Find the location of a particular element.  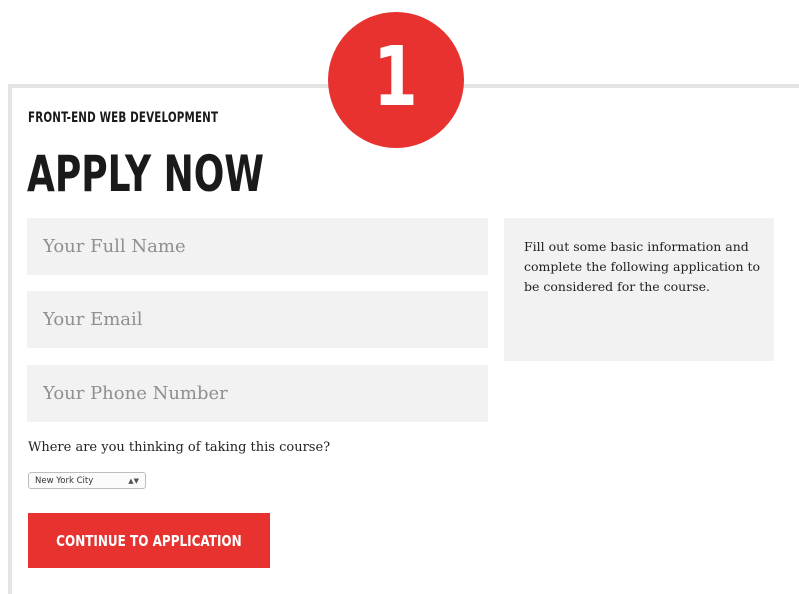

location-select: New York City ▲▼ is located at coordinates (87, 480).